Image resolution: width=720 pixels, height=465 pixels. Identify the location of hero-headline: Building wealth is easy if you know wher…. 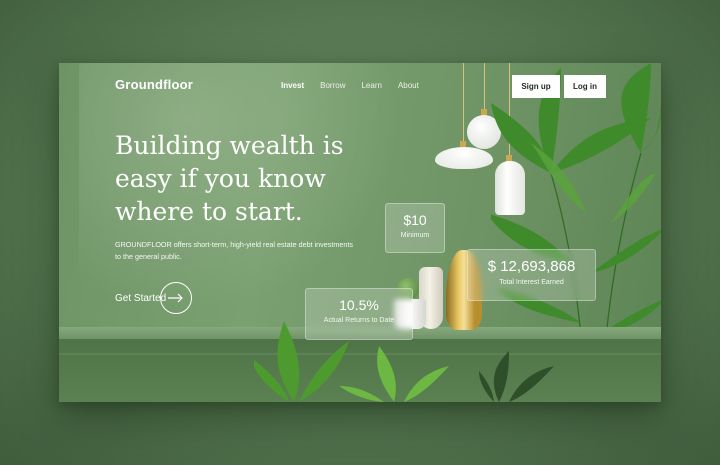
(229, 178).